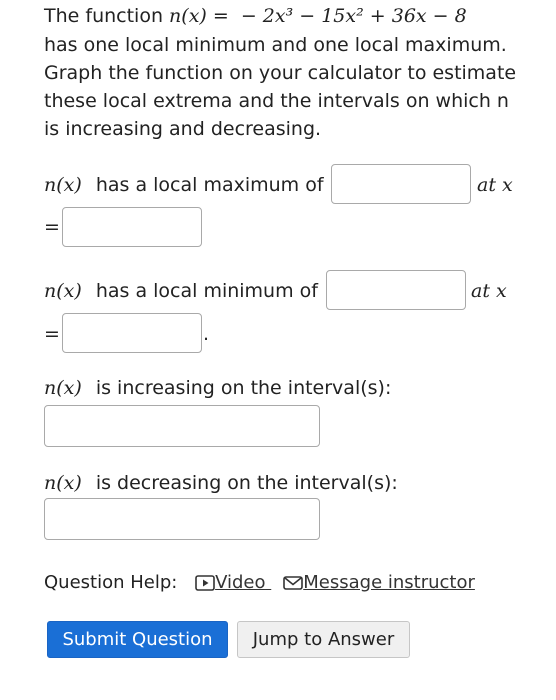 The height and width of the screenshot is (700, 556). I want to click on increasing-label: n(x) is increasing on the interval(s):, so click(217, 388).